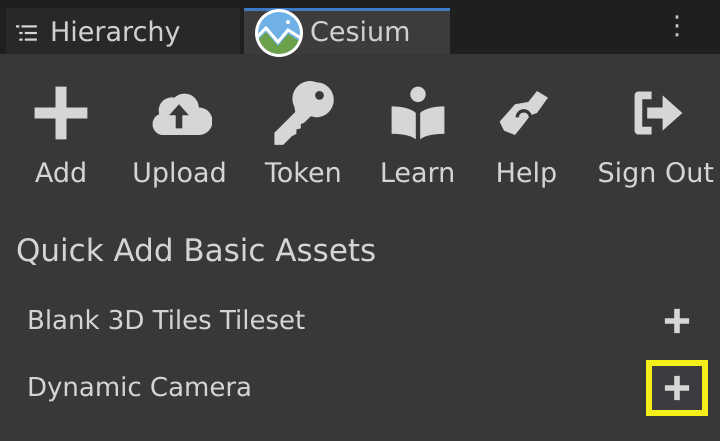 The image size is (720, 441). I want to click on toolbar-button: Upload, so click(179, 134).